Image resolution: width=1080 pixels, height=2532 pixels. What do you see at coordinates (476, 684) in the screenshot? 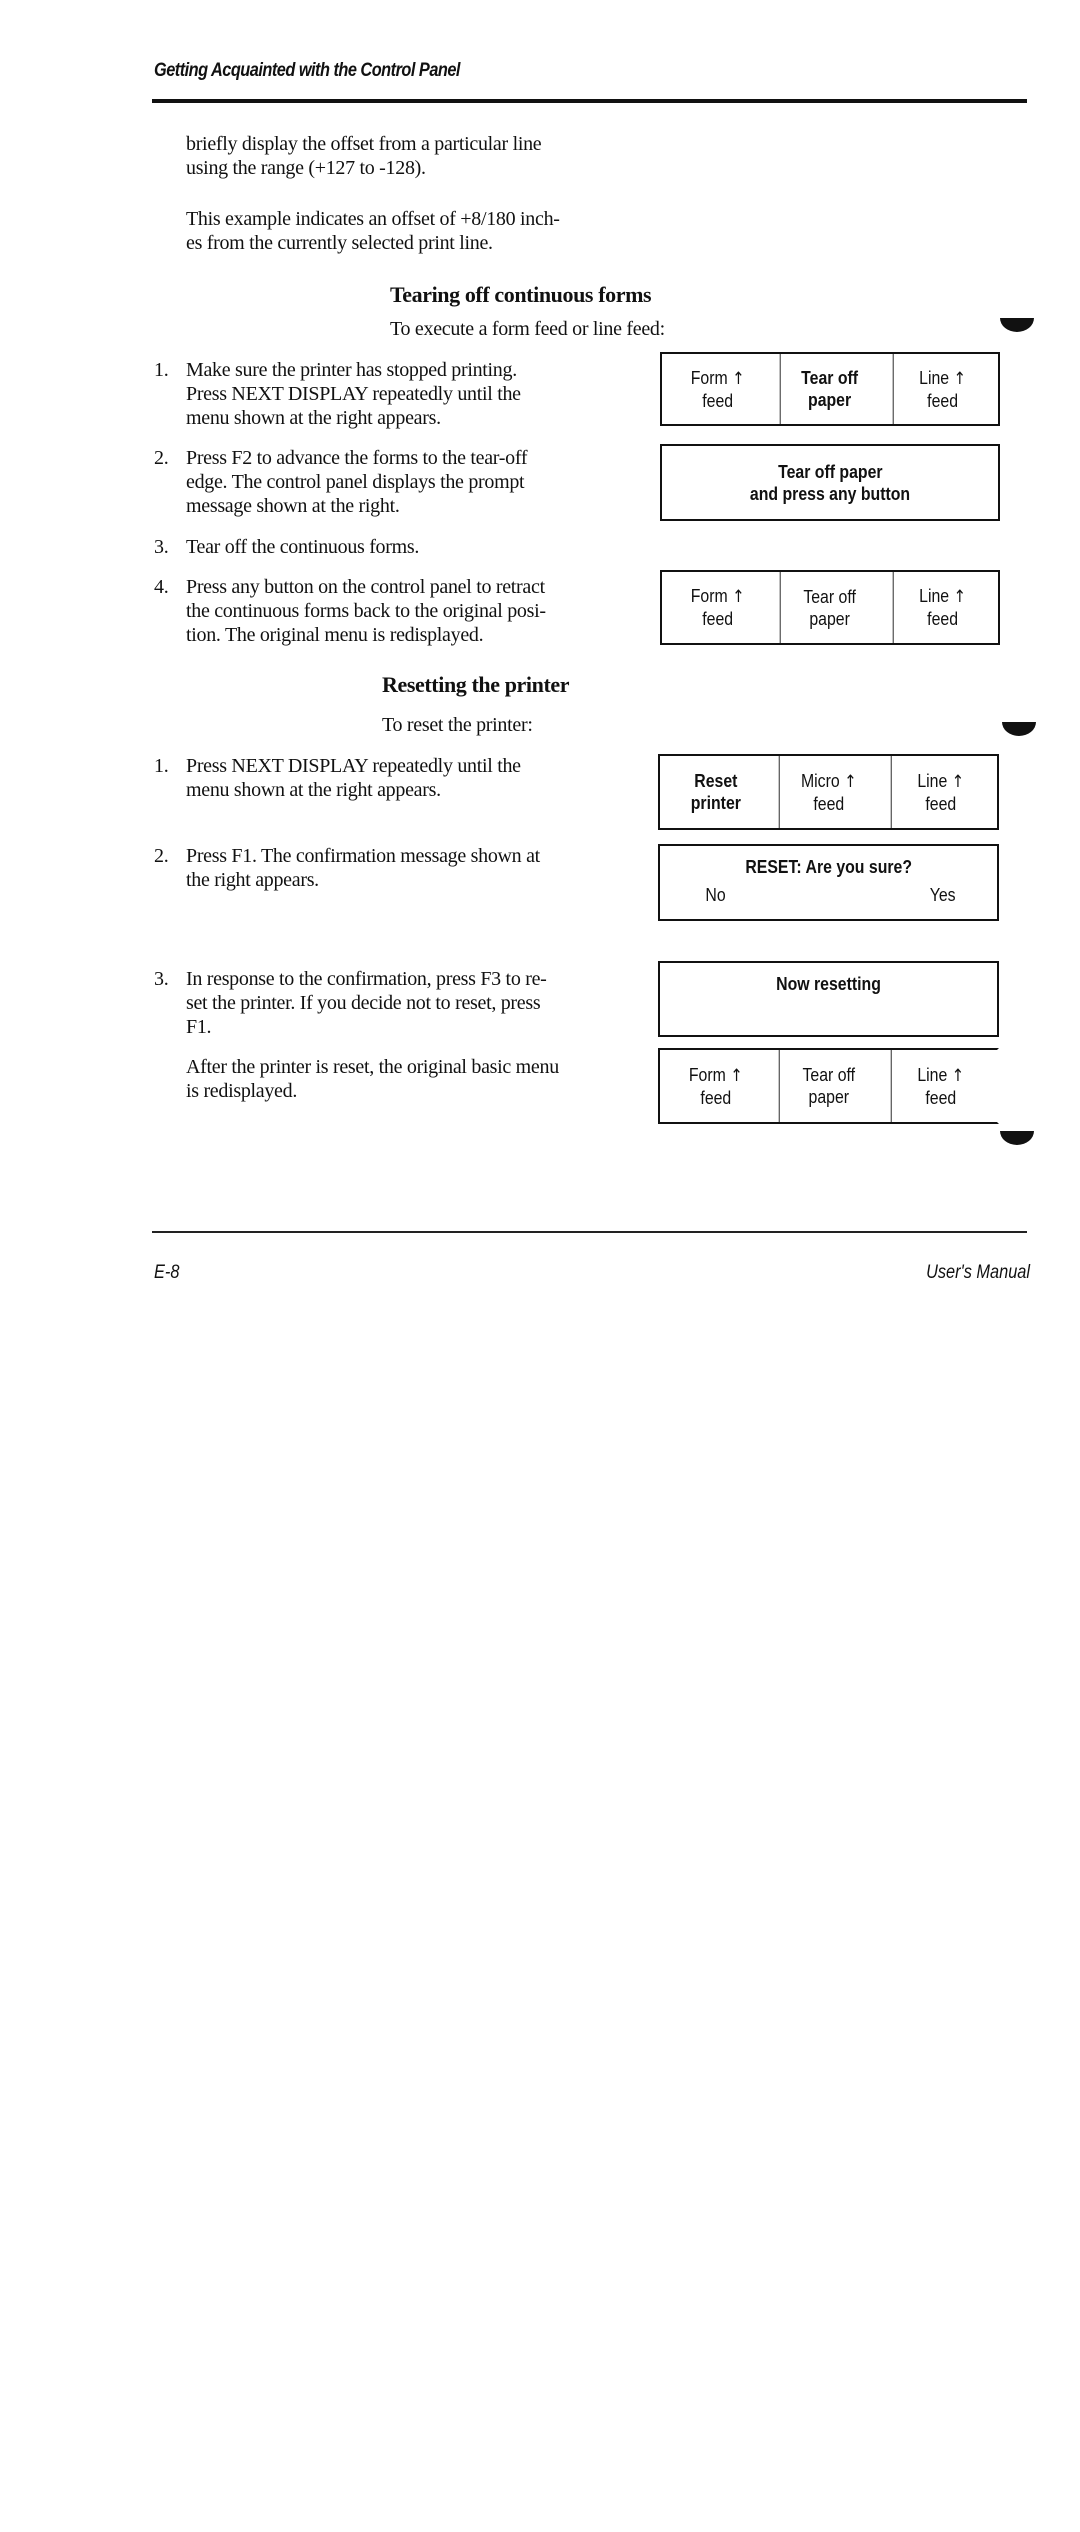
I see `section-heading-resetting: Resetting the printer` at bounding box center [476, 684].